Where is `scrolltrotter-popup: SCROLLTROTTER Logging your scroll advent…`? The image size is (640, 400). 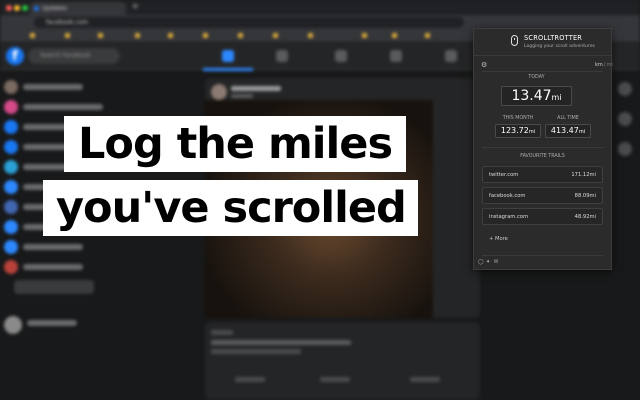 scrolltrotter-popup: SCROLLTROTTER Logging your scroll advent… is located at coordinates (543, 149).